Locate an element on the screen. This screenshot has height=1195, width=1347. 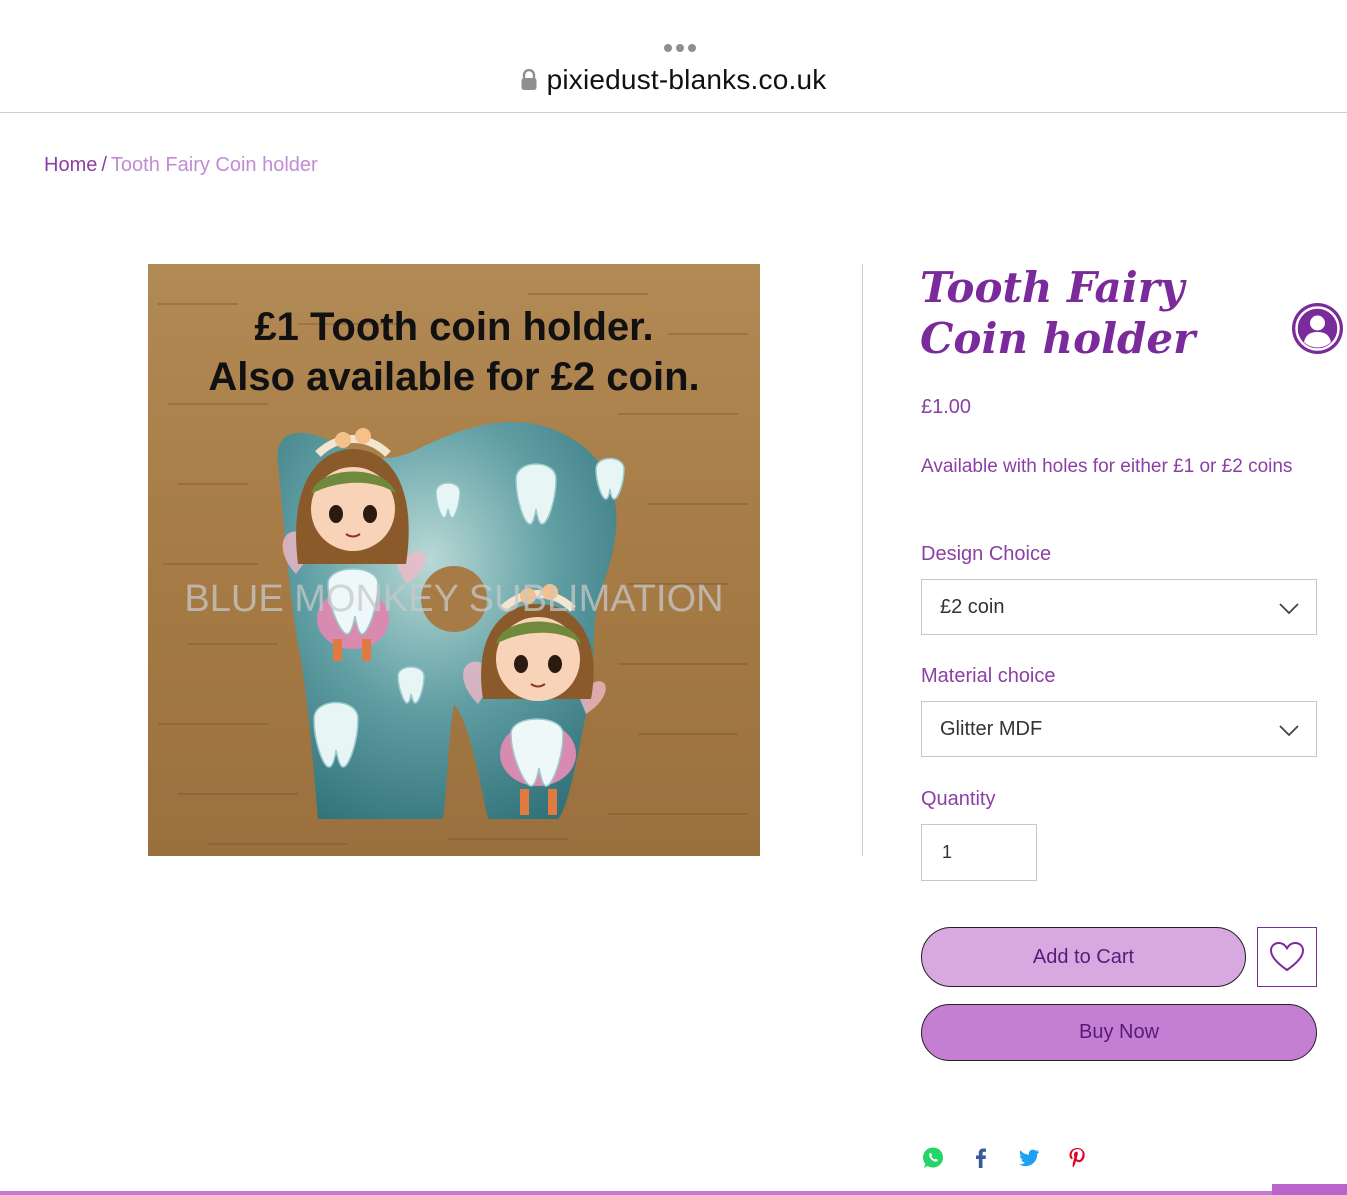
bottom-accent-line is located at coordinates (673, 1193).